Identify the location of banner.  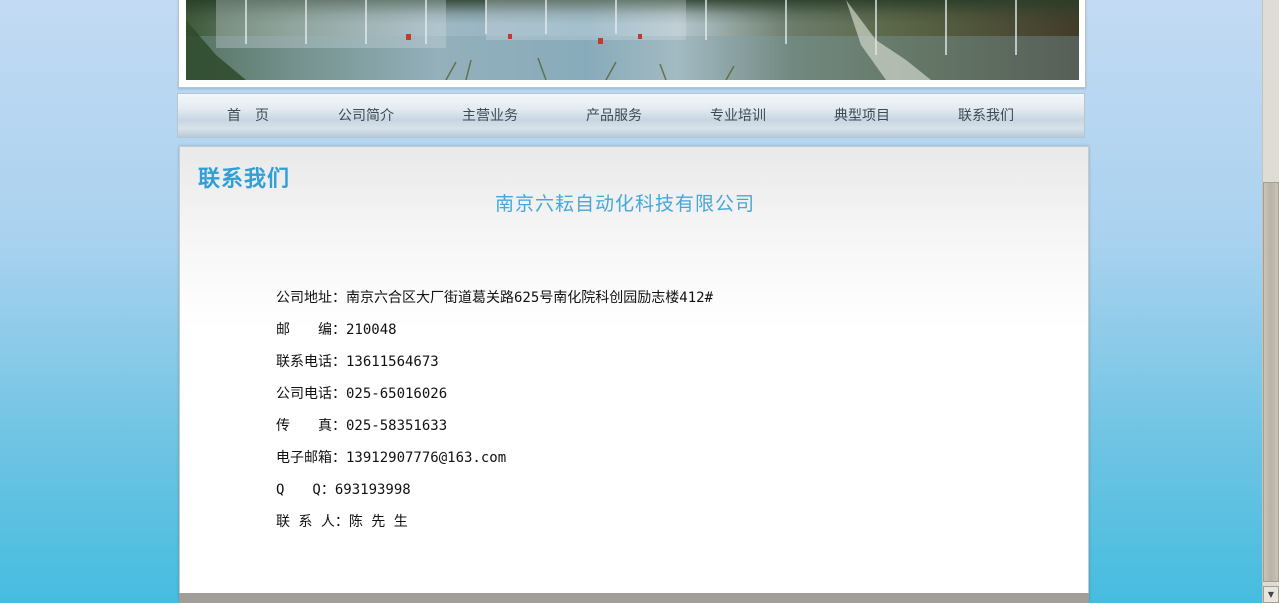
(632, 44).